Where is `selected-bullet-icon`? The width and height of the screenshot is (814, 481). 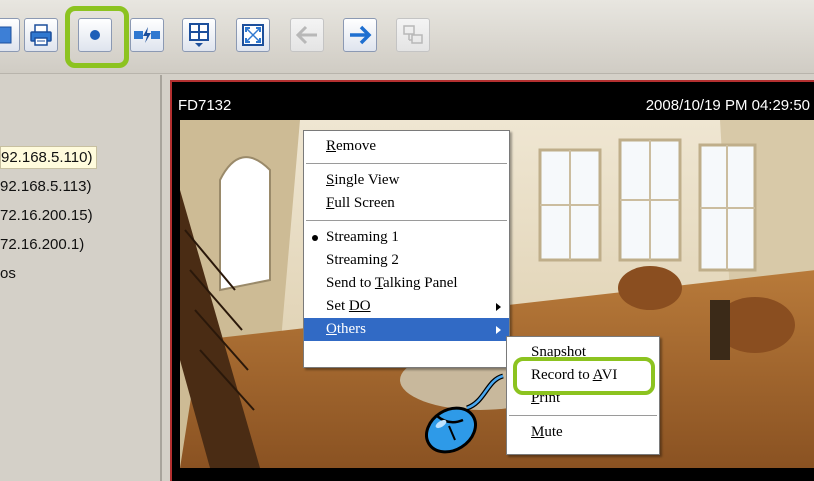 selected-bullet-icon is located at coordinates (315, 238).